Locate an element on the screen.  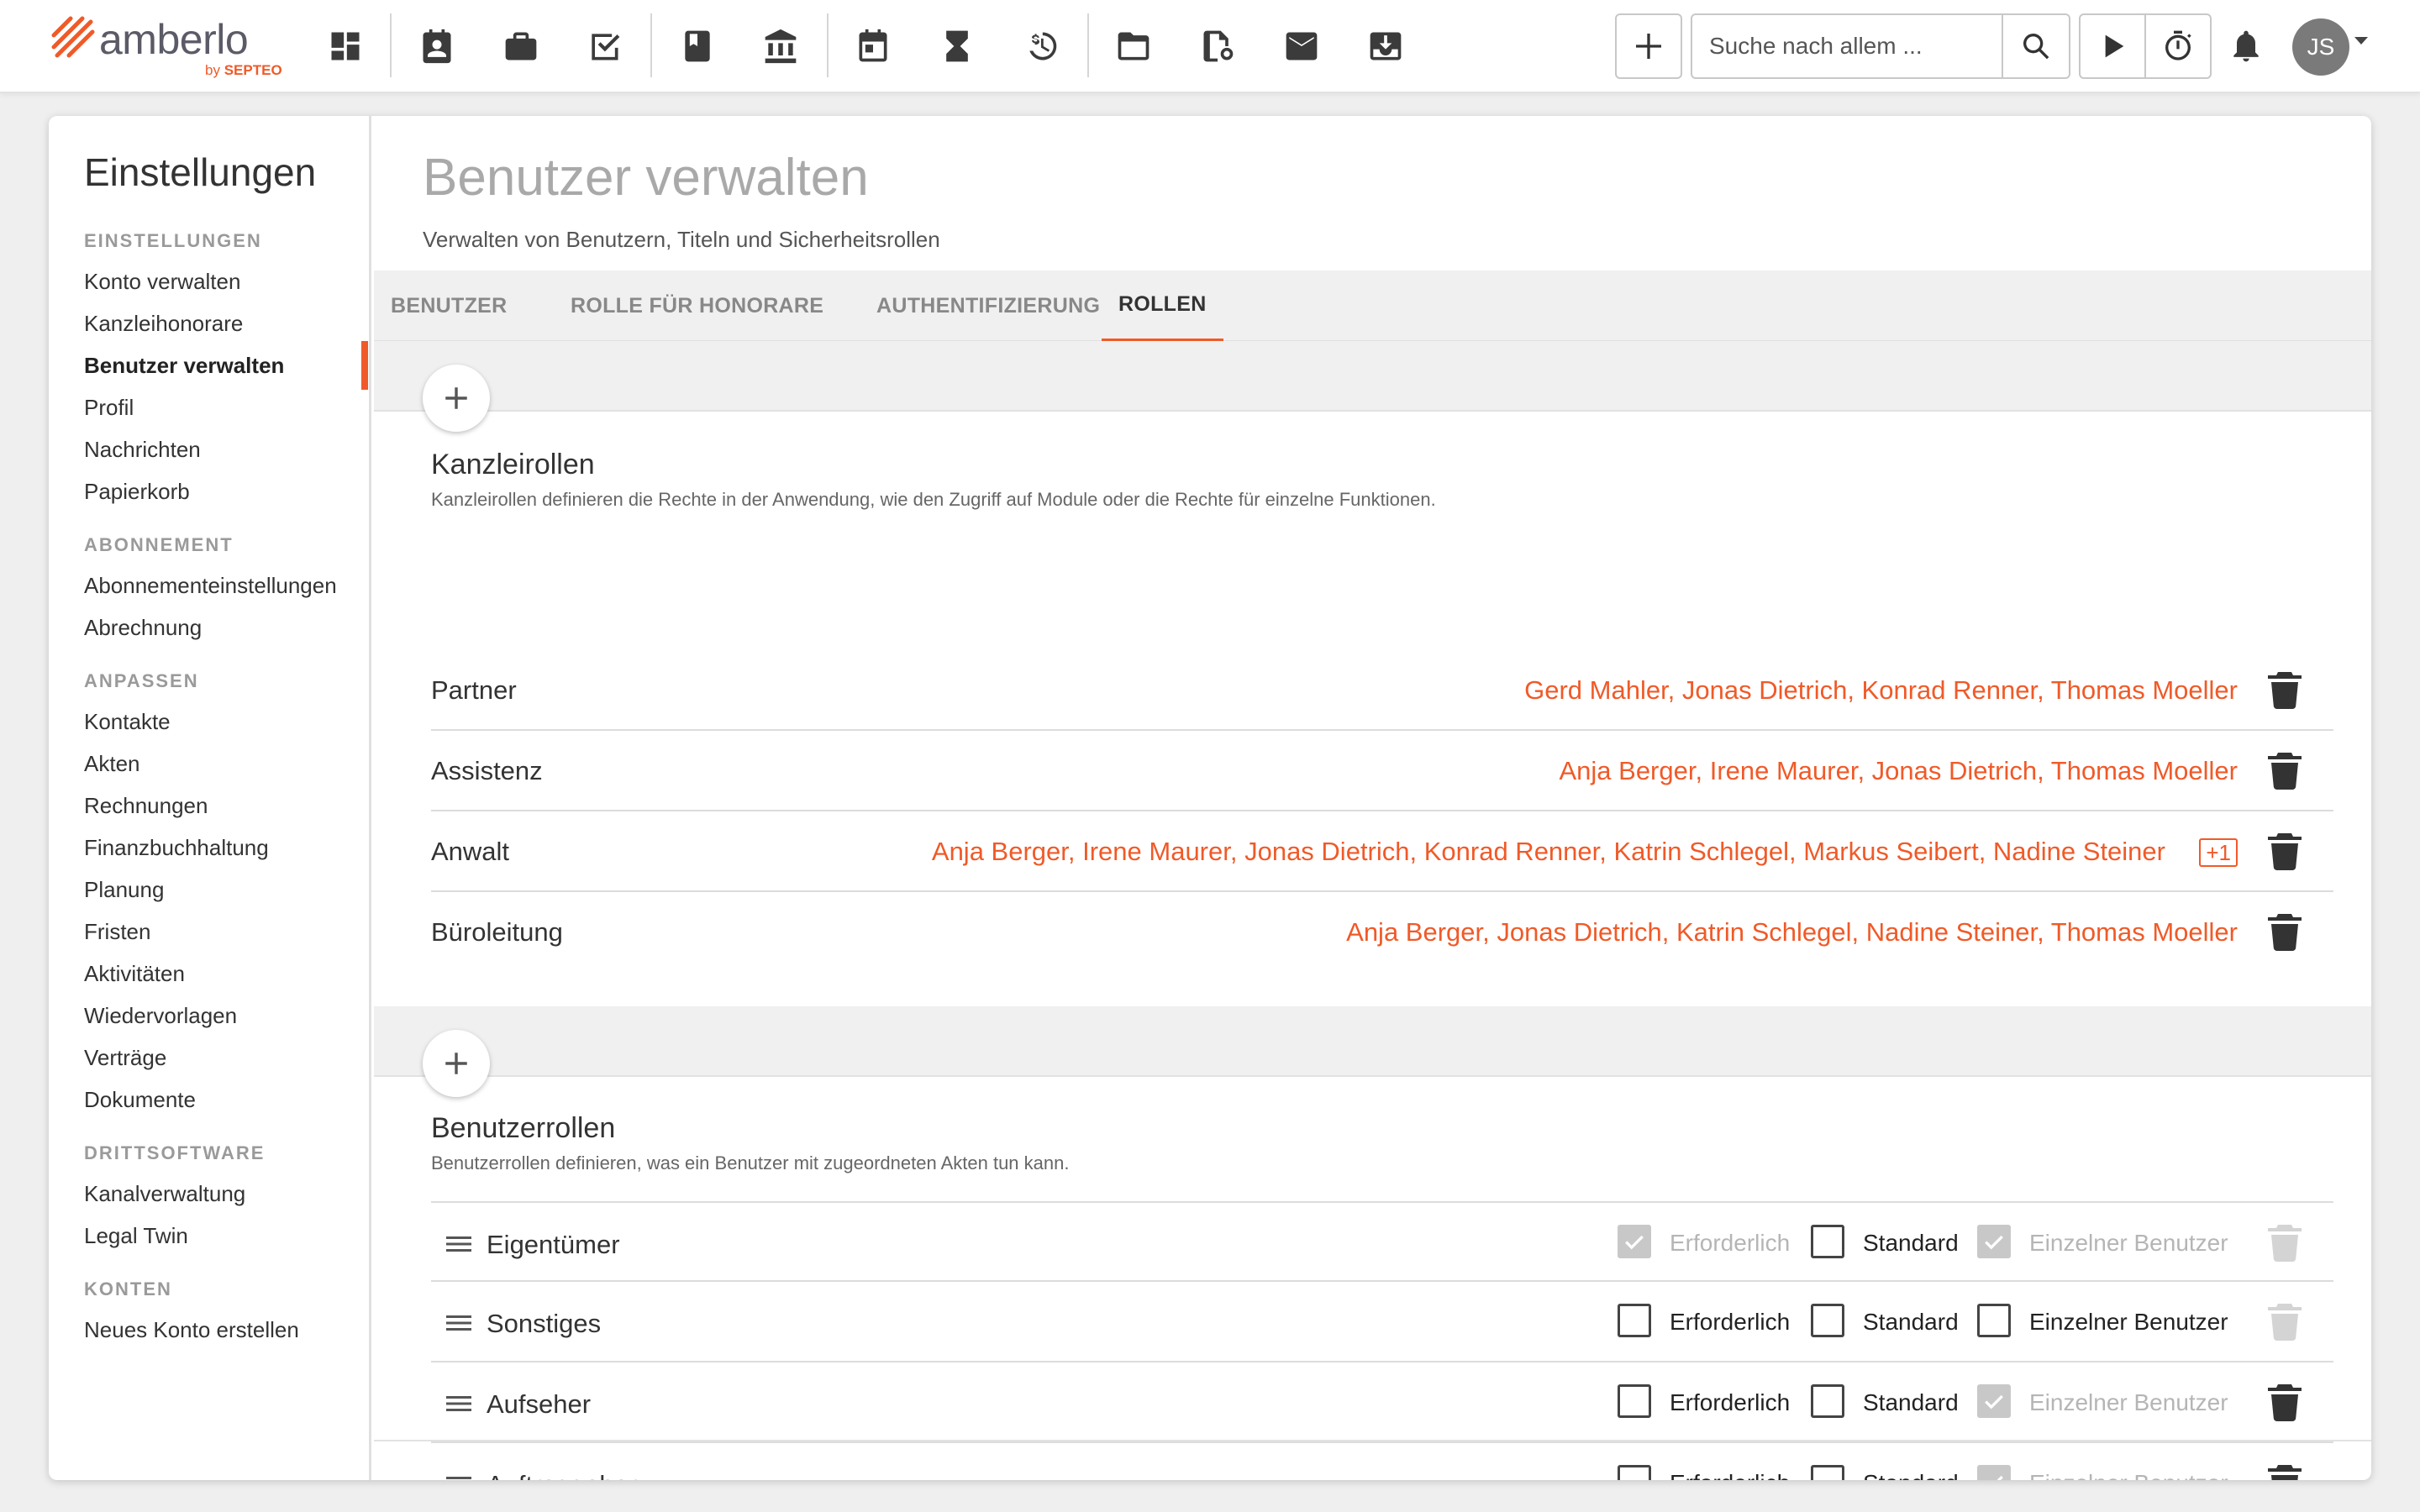
search-button is located at coordinates (2036, 46).